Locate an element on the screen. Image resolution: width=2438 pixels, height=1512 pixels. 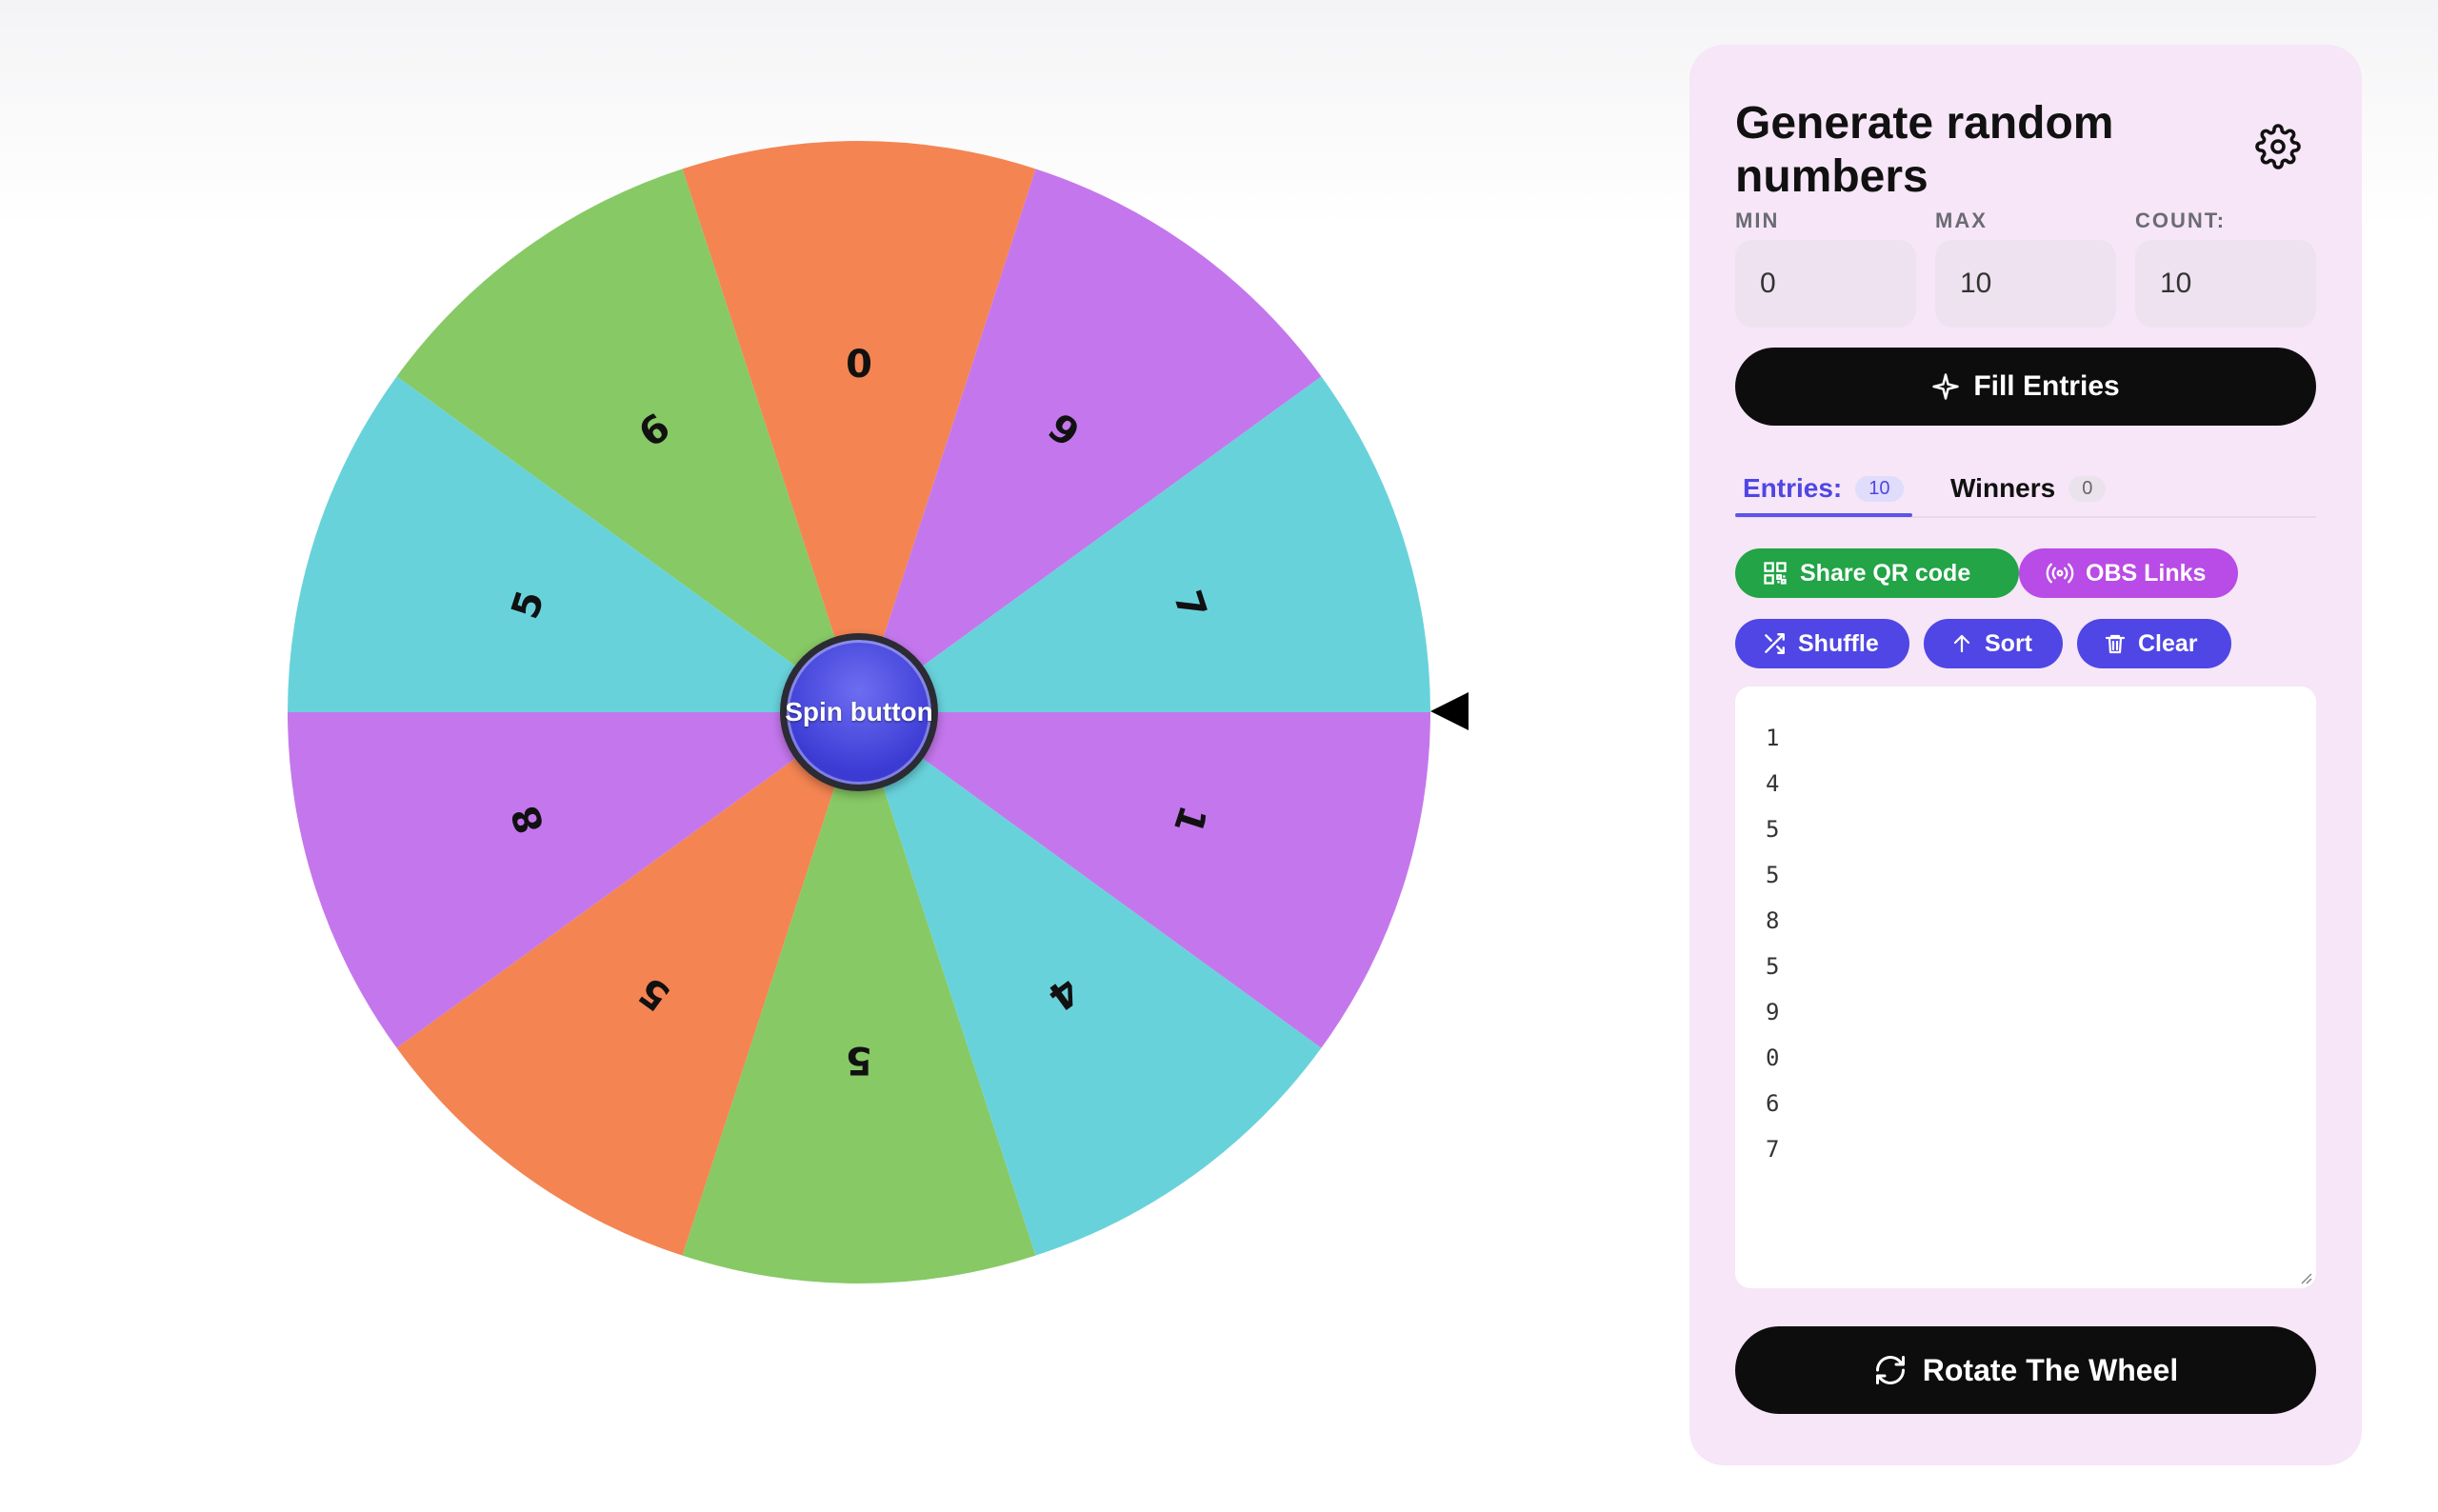
resize-handle-icon is located at coordinates (2306, 1277).